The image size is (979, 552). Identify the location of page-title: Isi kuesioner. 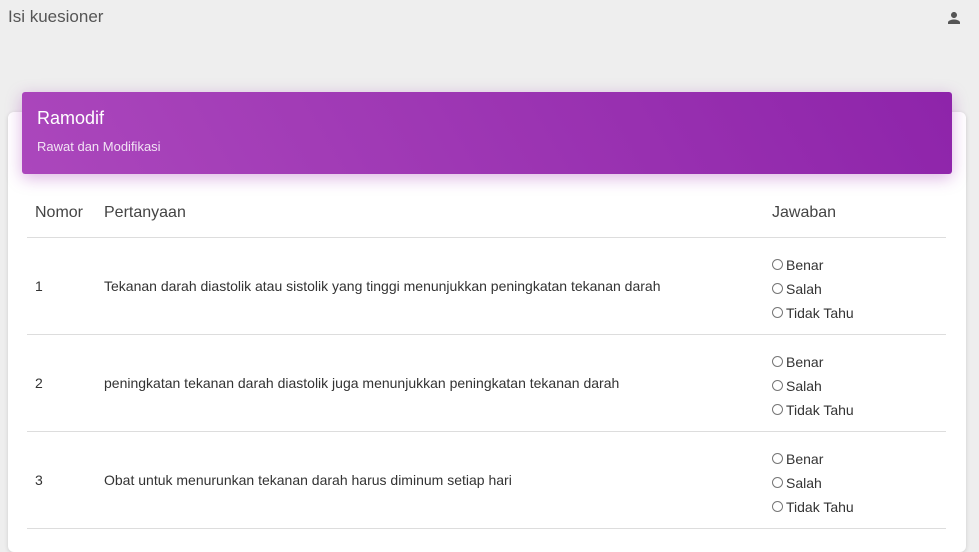
(56, 16).